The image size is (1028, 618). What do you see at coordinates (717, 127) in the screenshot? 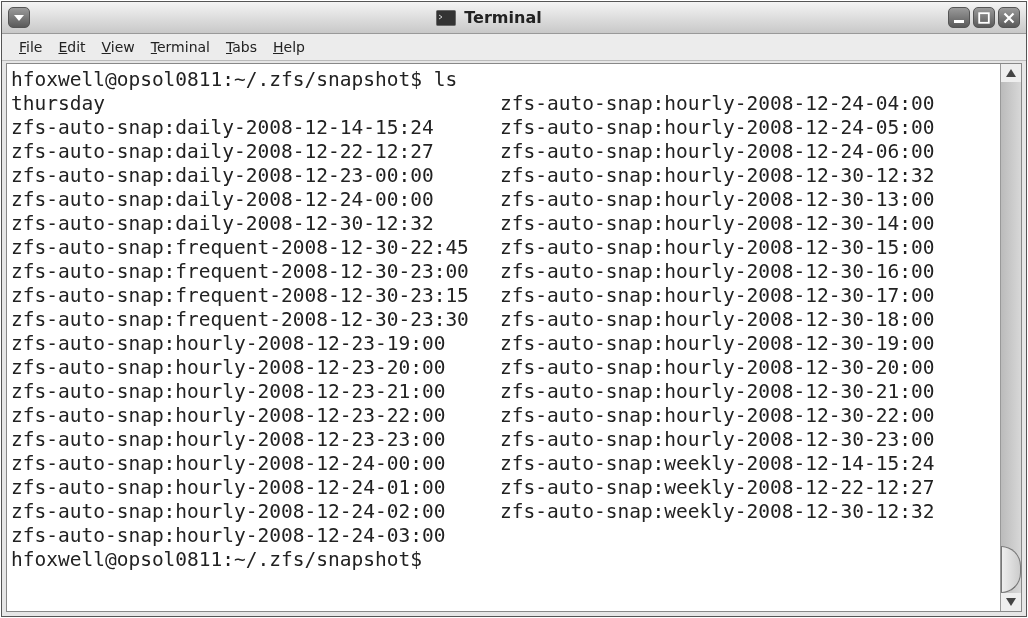
I see `file-name: zfs-auto-snap:hourly-2008-12-24-05:00` at bounding box center [717, 127].